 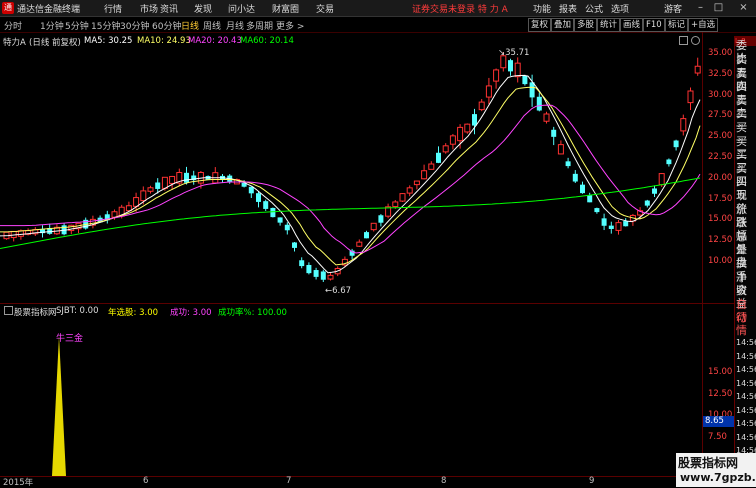 I want to click on menu-formulas: 公式, so click(x=594, y=8).